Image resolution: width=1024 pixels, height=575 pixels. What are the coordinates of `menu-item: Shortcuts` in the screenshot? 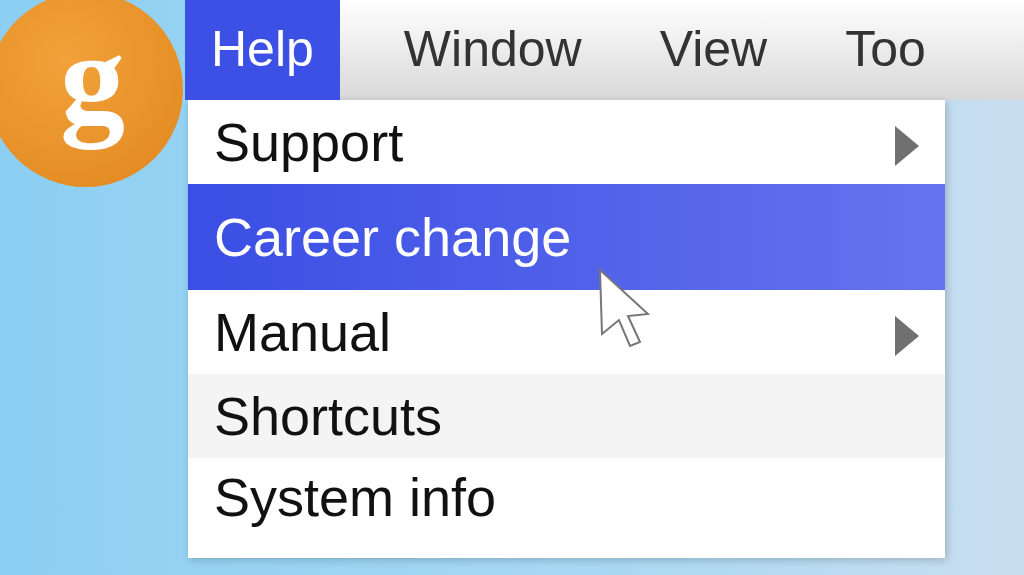 It's located at (566, 416).